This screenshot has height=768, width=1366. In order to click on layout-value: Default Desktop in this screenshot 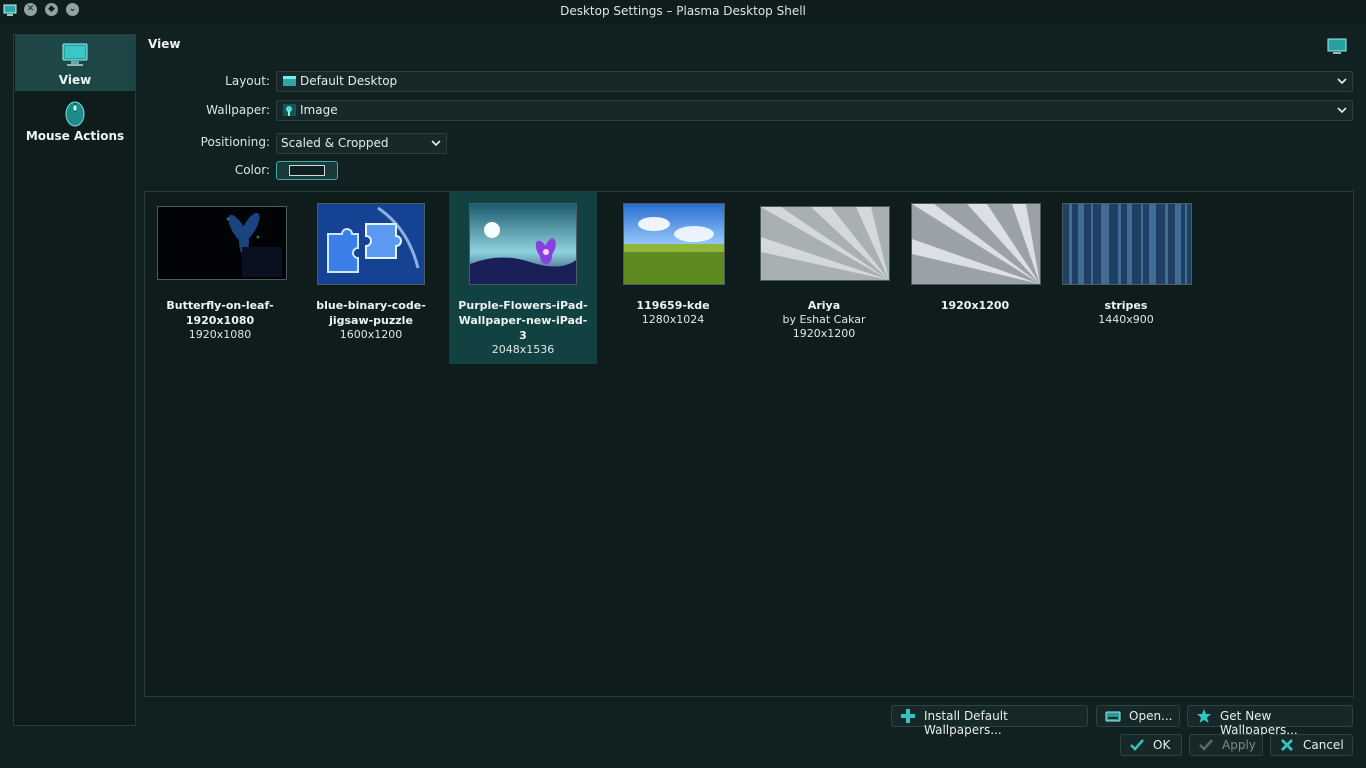, I will do `click(349, 81)`.